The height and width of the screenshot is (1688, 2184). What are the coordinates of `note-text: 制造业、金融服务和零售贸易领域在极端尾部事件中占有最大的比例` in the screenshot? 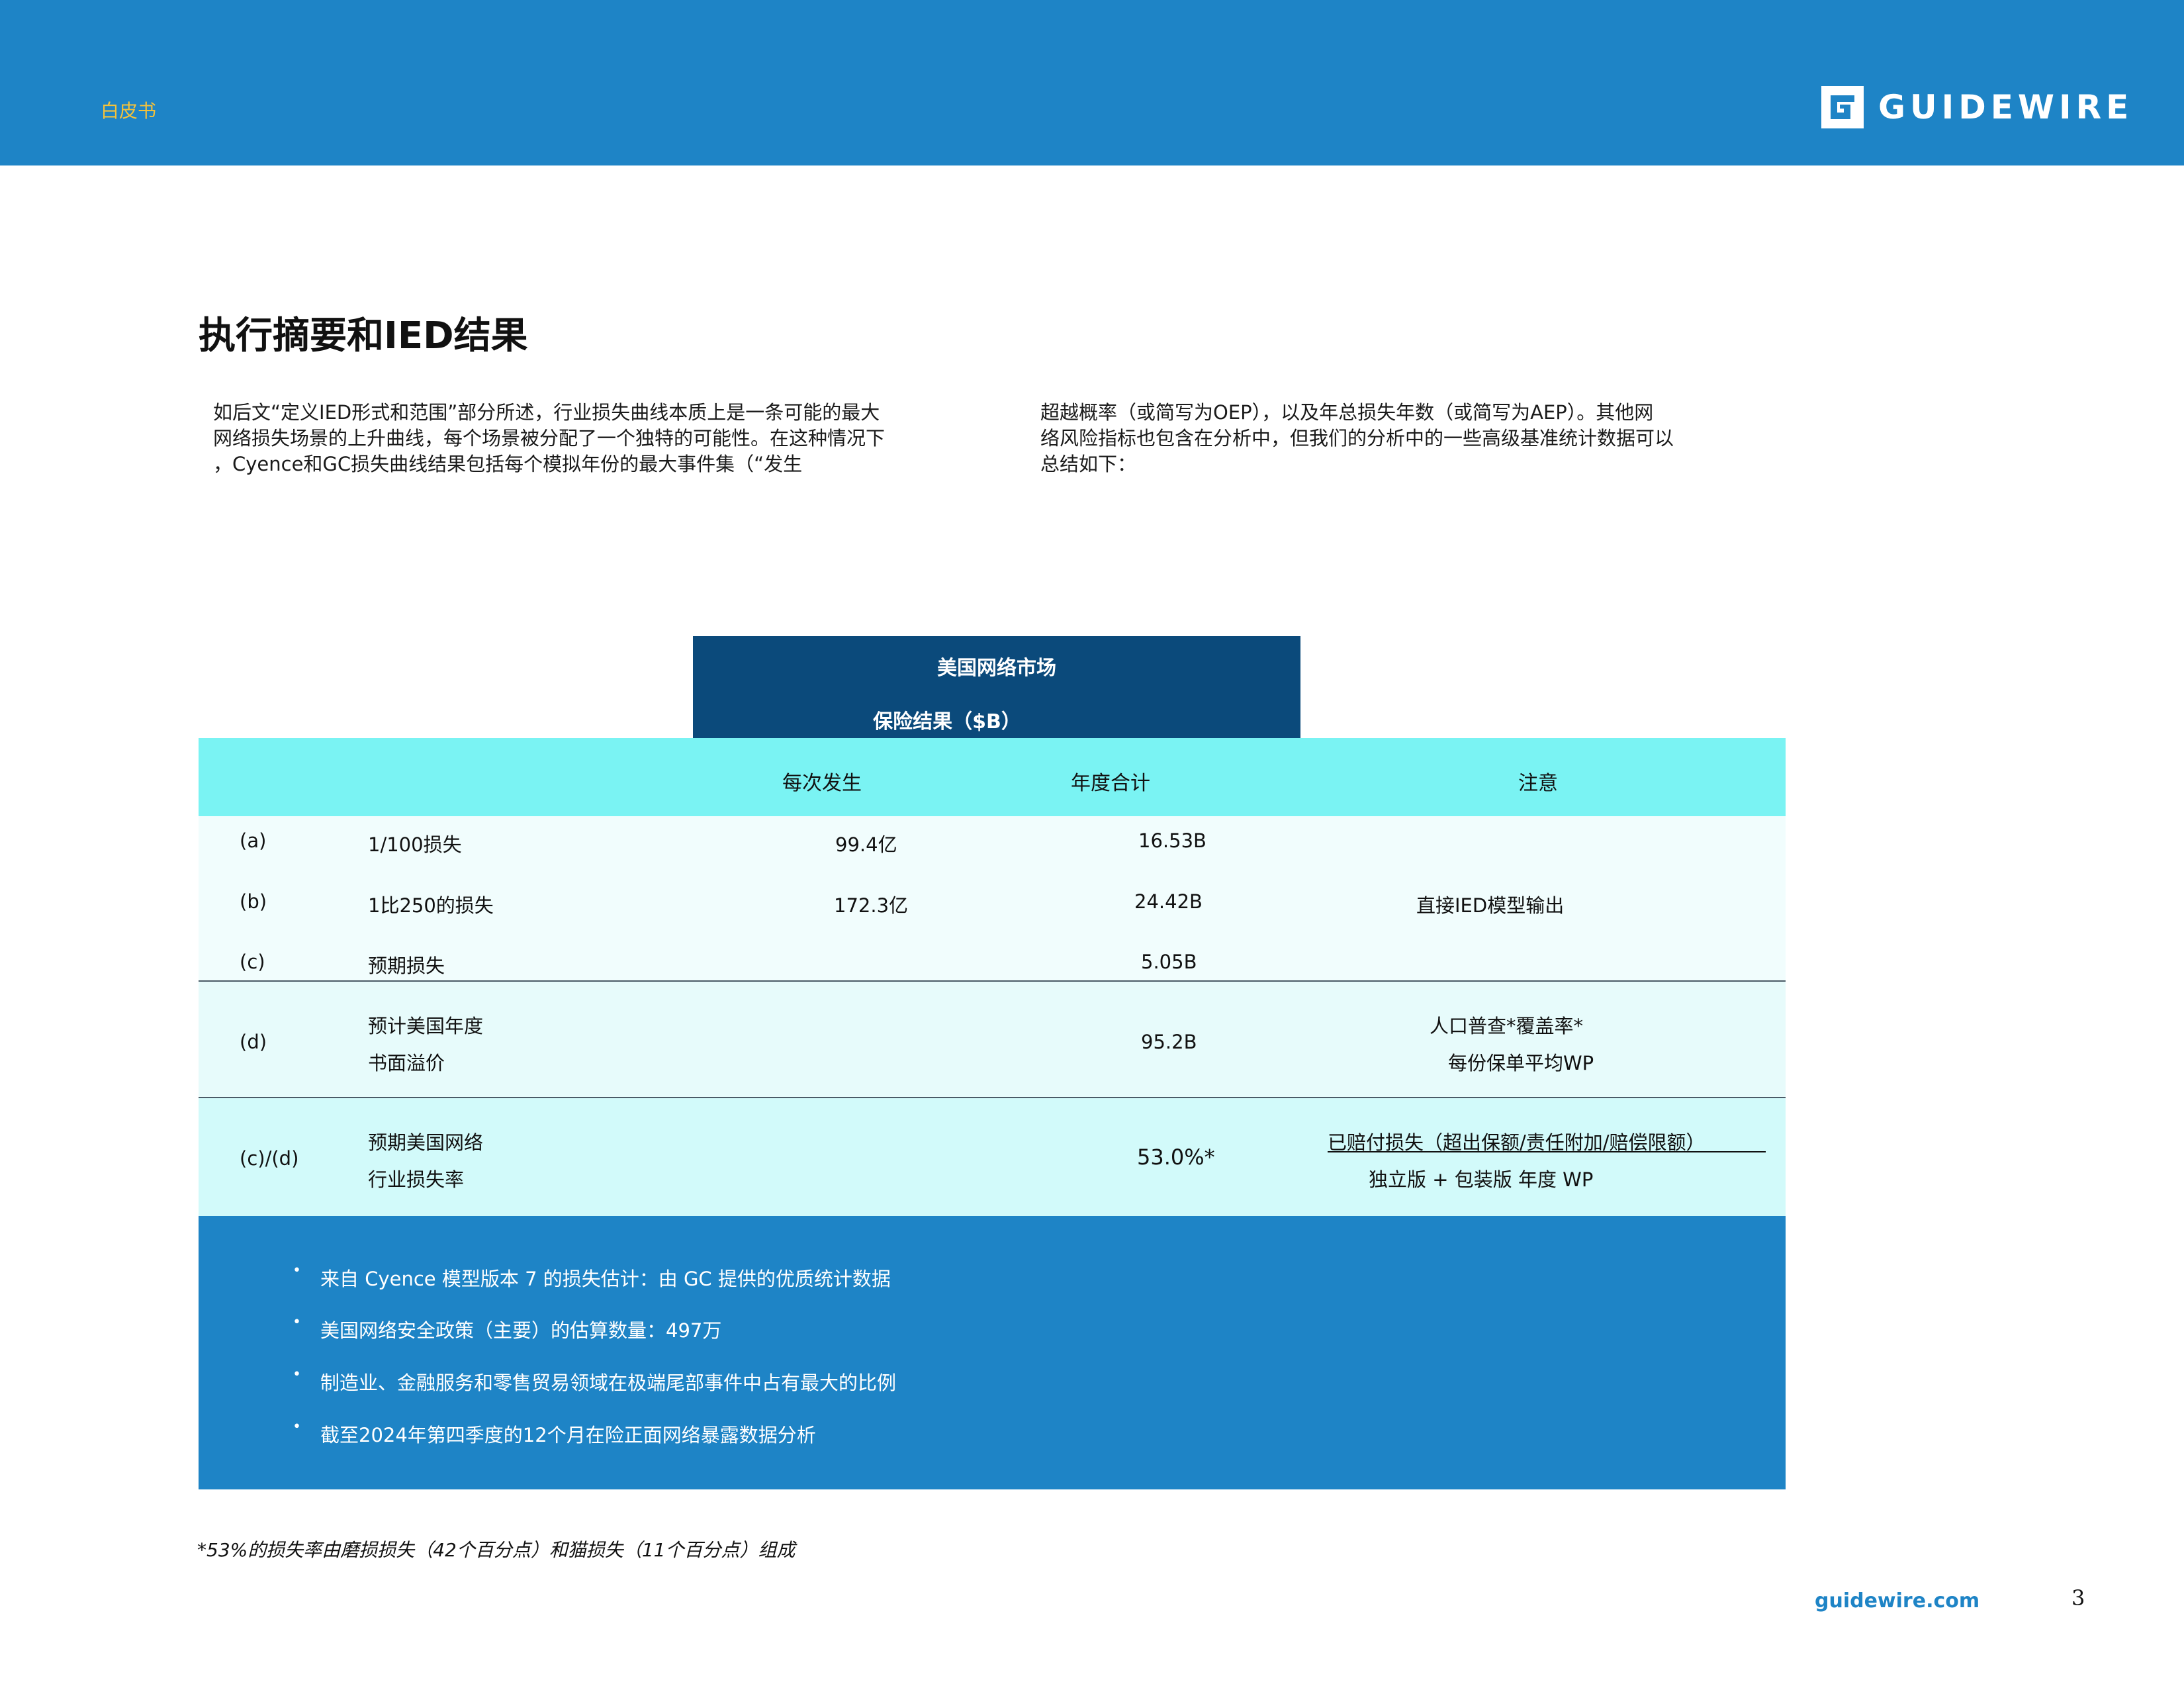 It's located at (608, 1383).